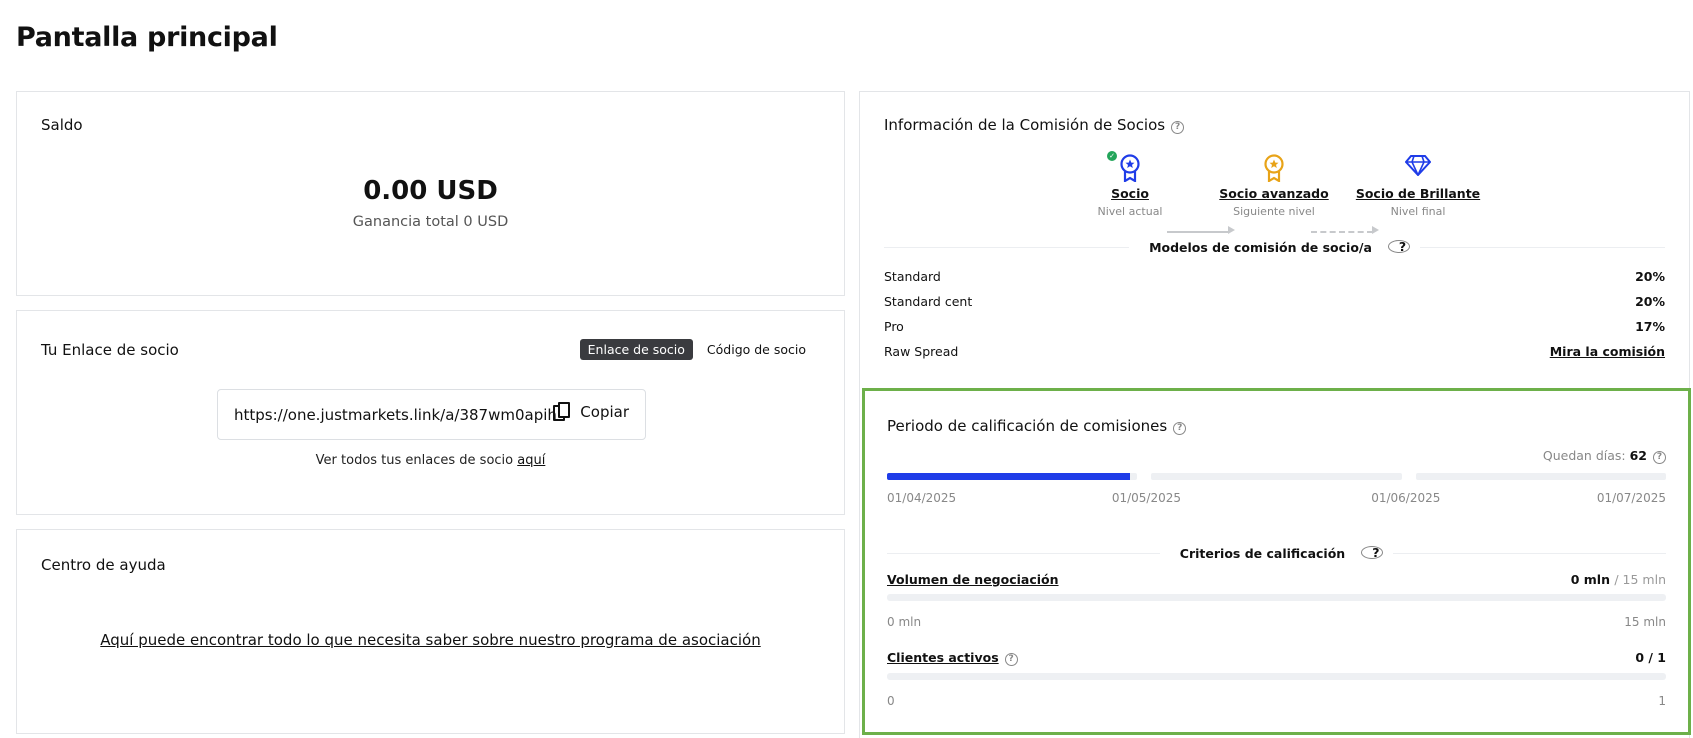 Image resolution: width=1693 pixels, height=738 pixels. Describe the element at coordinates (1274, 301) in the screenshot. I see `model-row: Standard cent 20%` at that location.